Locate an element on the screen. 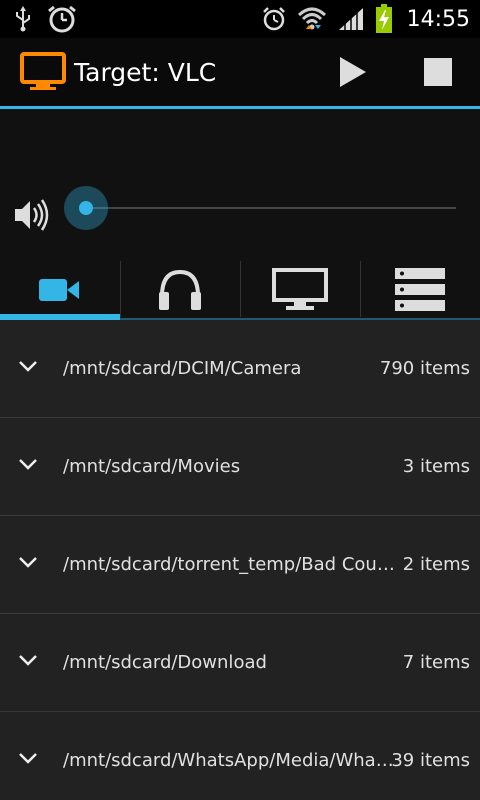 The width and height of the screenshot is (480, 800). play-icon is located at coordinates (353, 72).